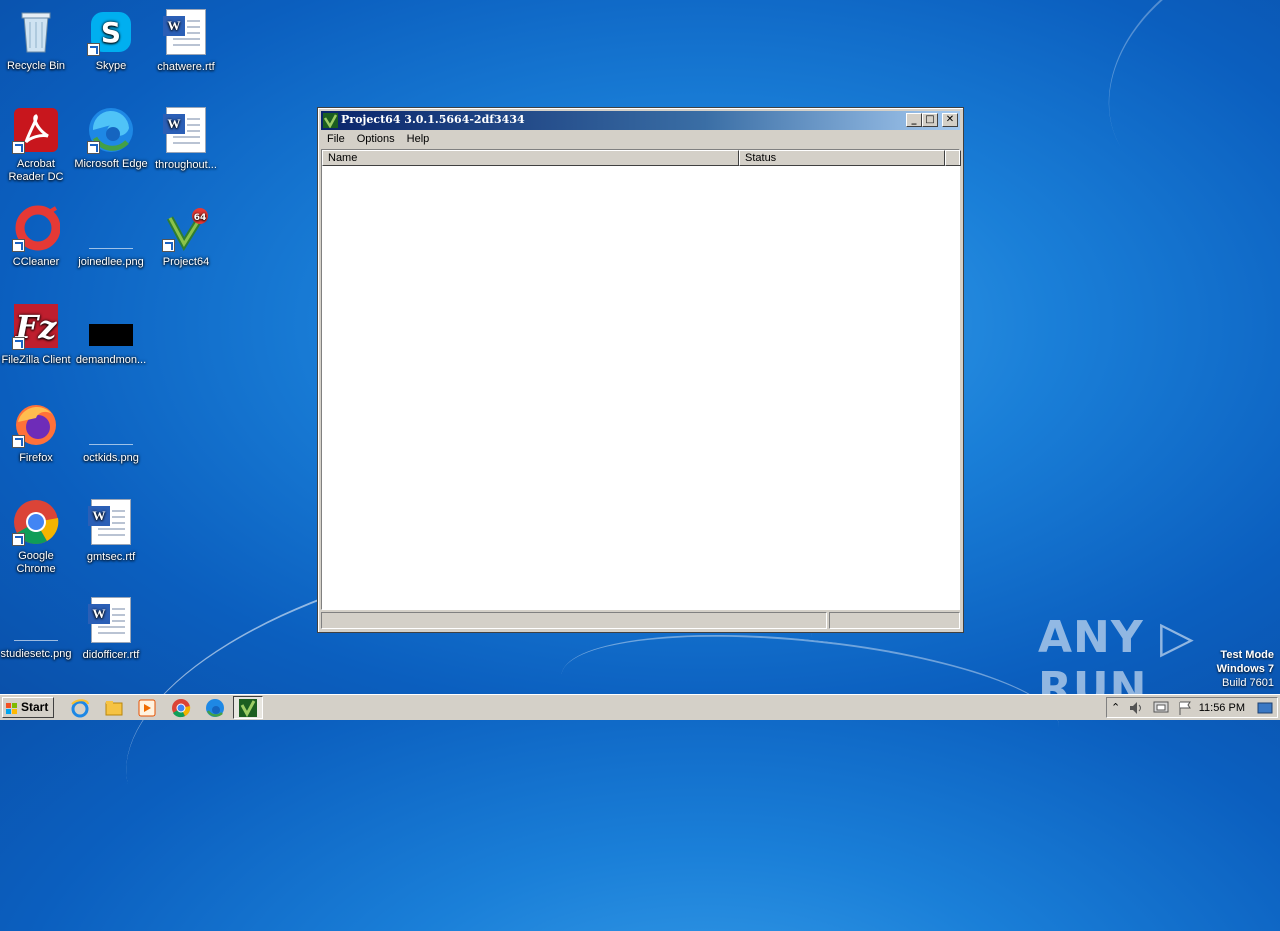 The height and width of the screenshot is (931, 1280). I want to click on desktop-icon-joinedlee: joinedlee.png, so click(111, 236).